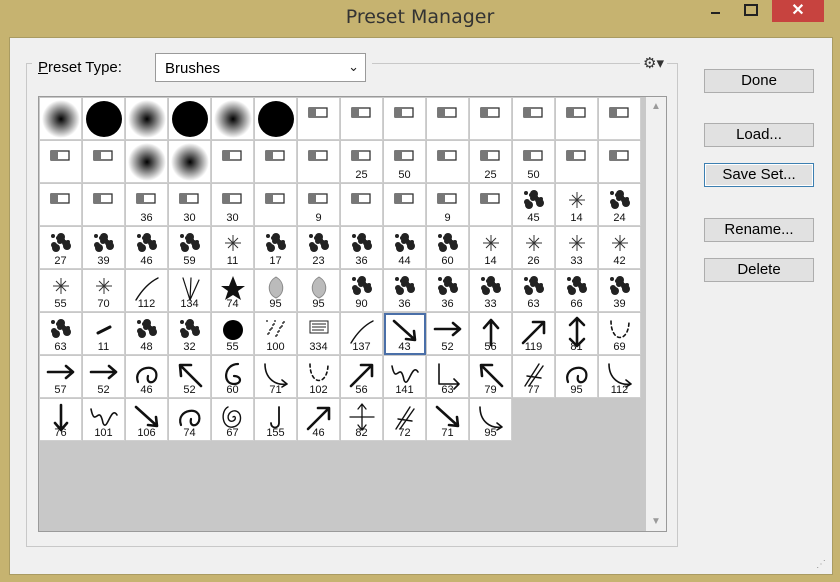 The height and width of the screenshot is (582, 840). I want to click on brush-preset-tile: 27, so click(61, 248).